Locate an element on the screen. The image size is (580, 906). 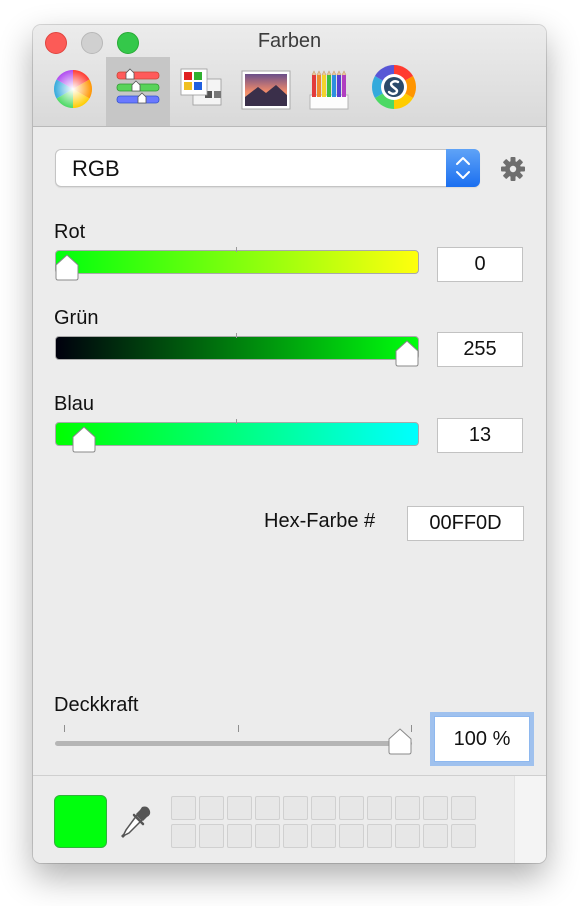
tab-image-palettes is located at coordinates (268, 91).